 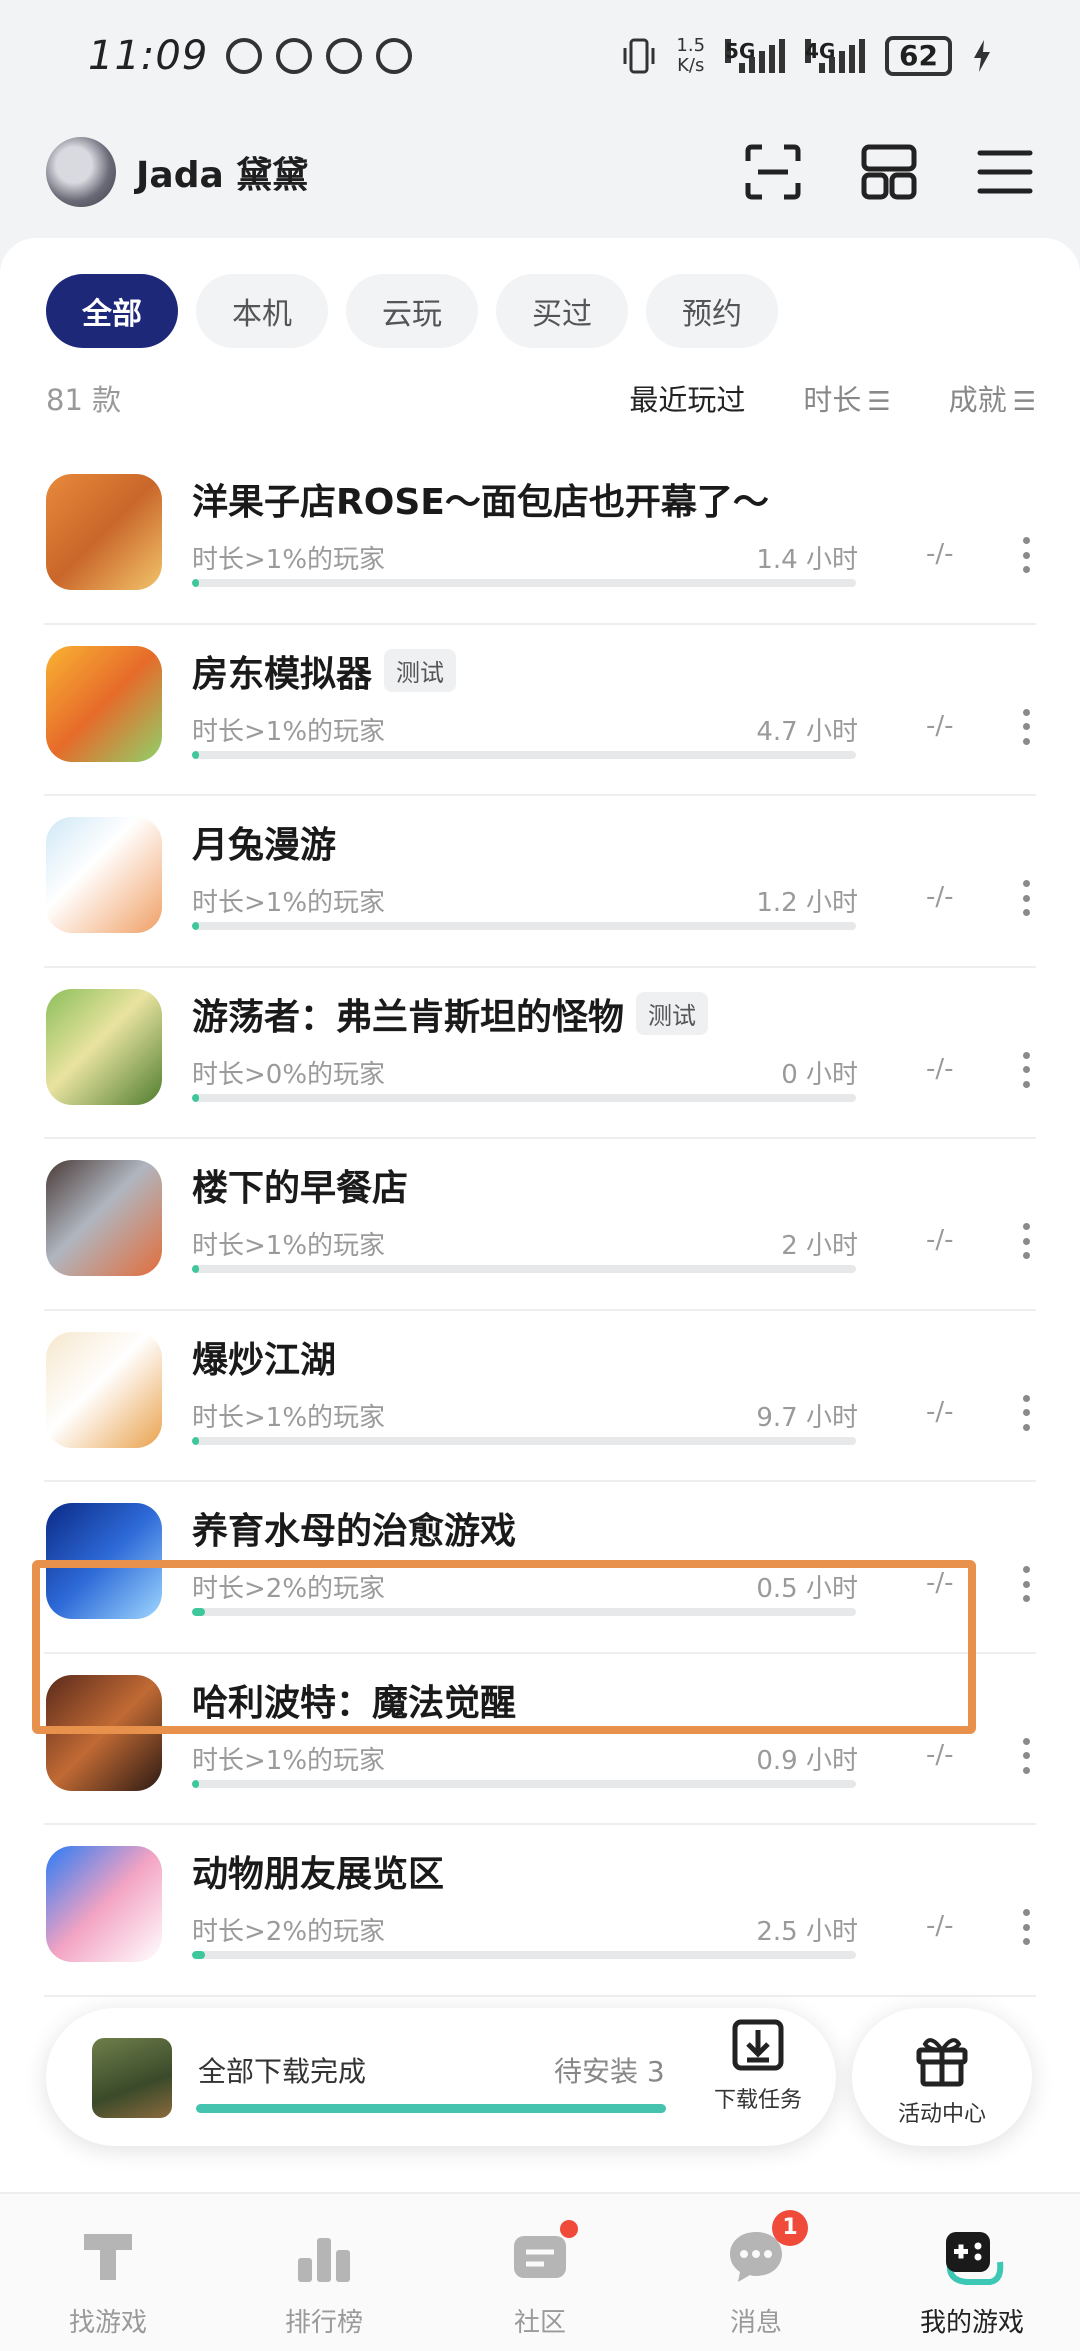 What do you see at coordinates (324, 2272) in the screenshot?
I see `nav-ranking: 排行榜` at bounding box center [324, 2272].